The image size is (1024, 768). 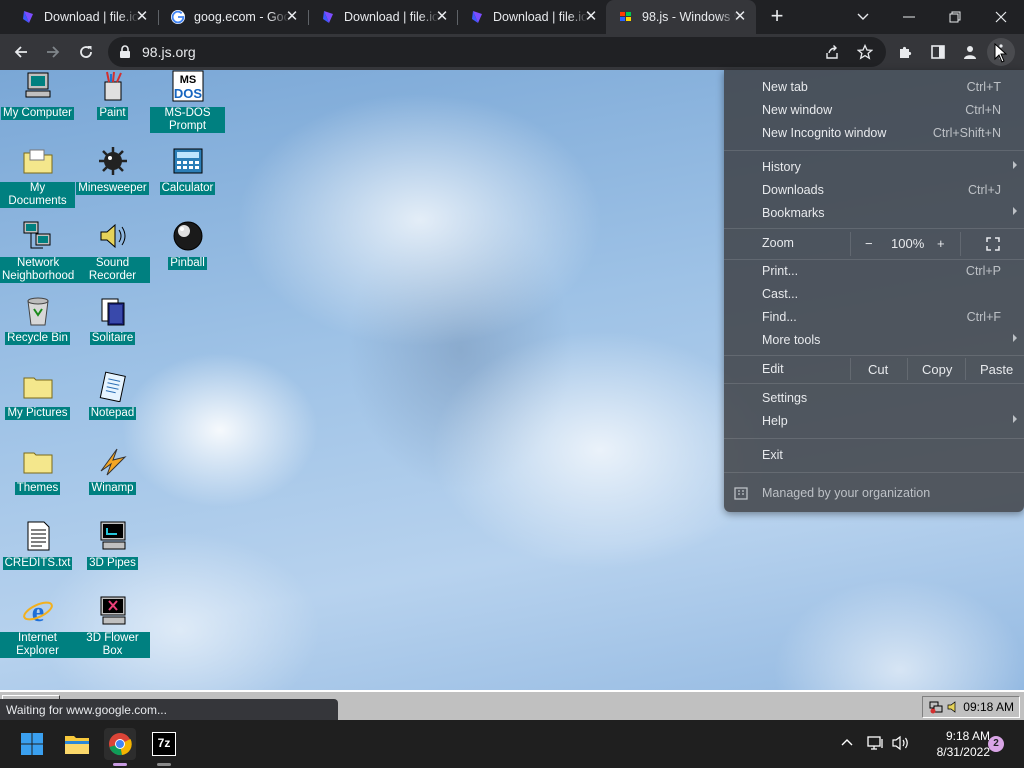 What do you see at coordinates (937, 369) in the screenshot?
I see `copy-button: Copy` at bounding box center [937, 369].